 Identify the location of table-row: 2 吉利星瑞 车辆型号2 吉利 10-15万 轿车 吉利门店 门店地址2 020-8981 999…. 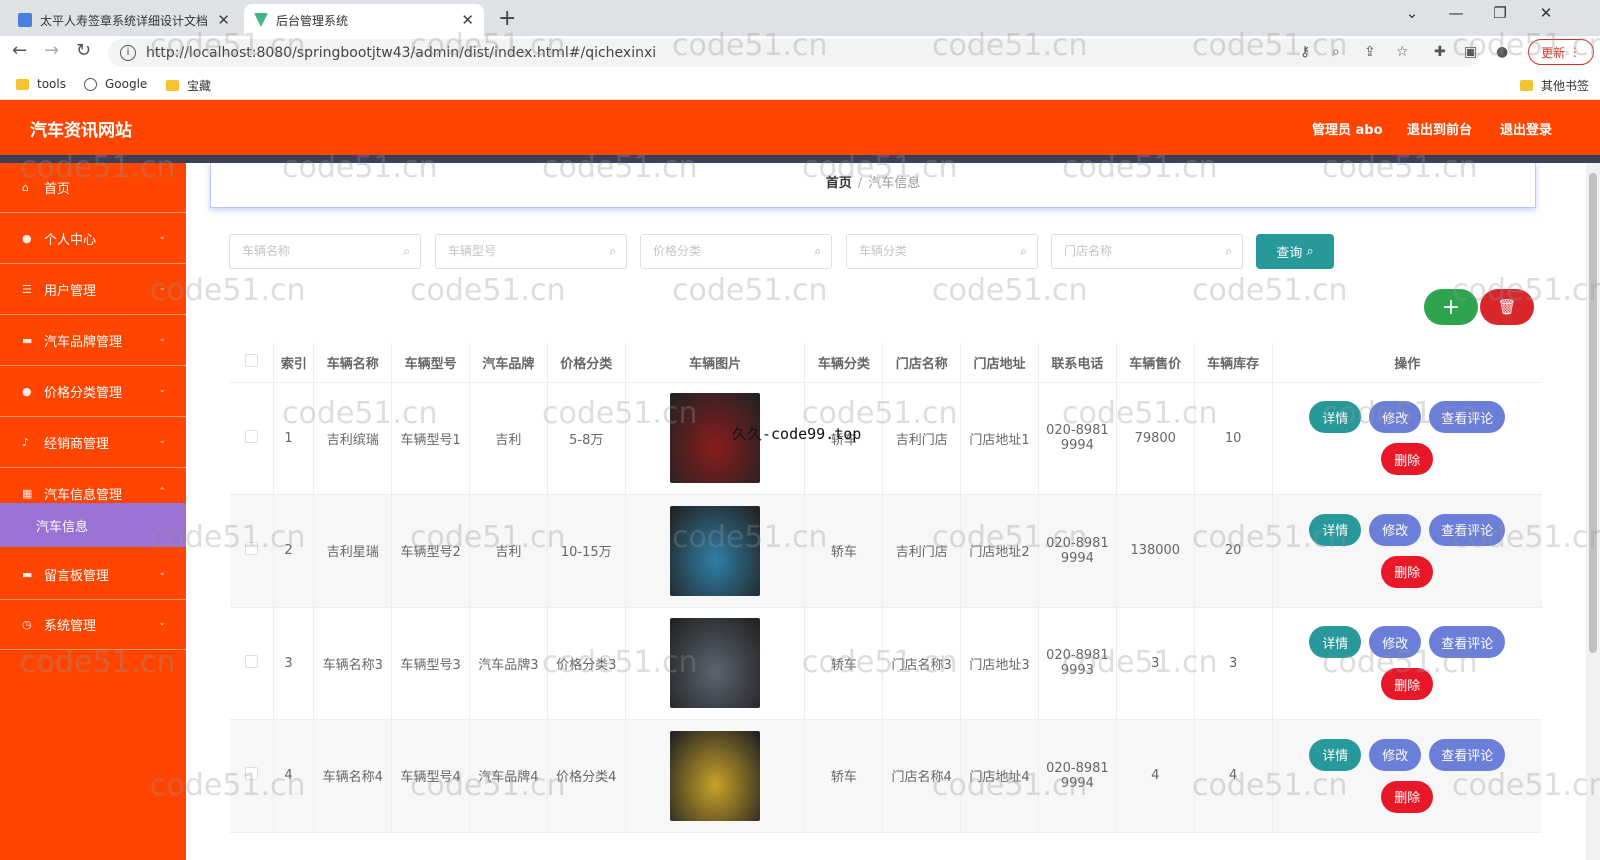
(886, 551).